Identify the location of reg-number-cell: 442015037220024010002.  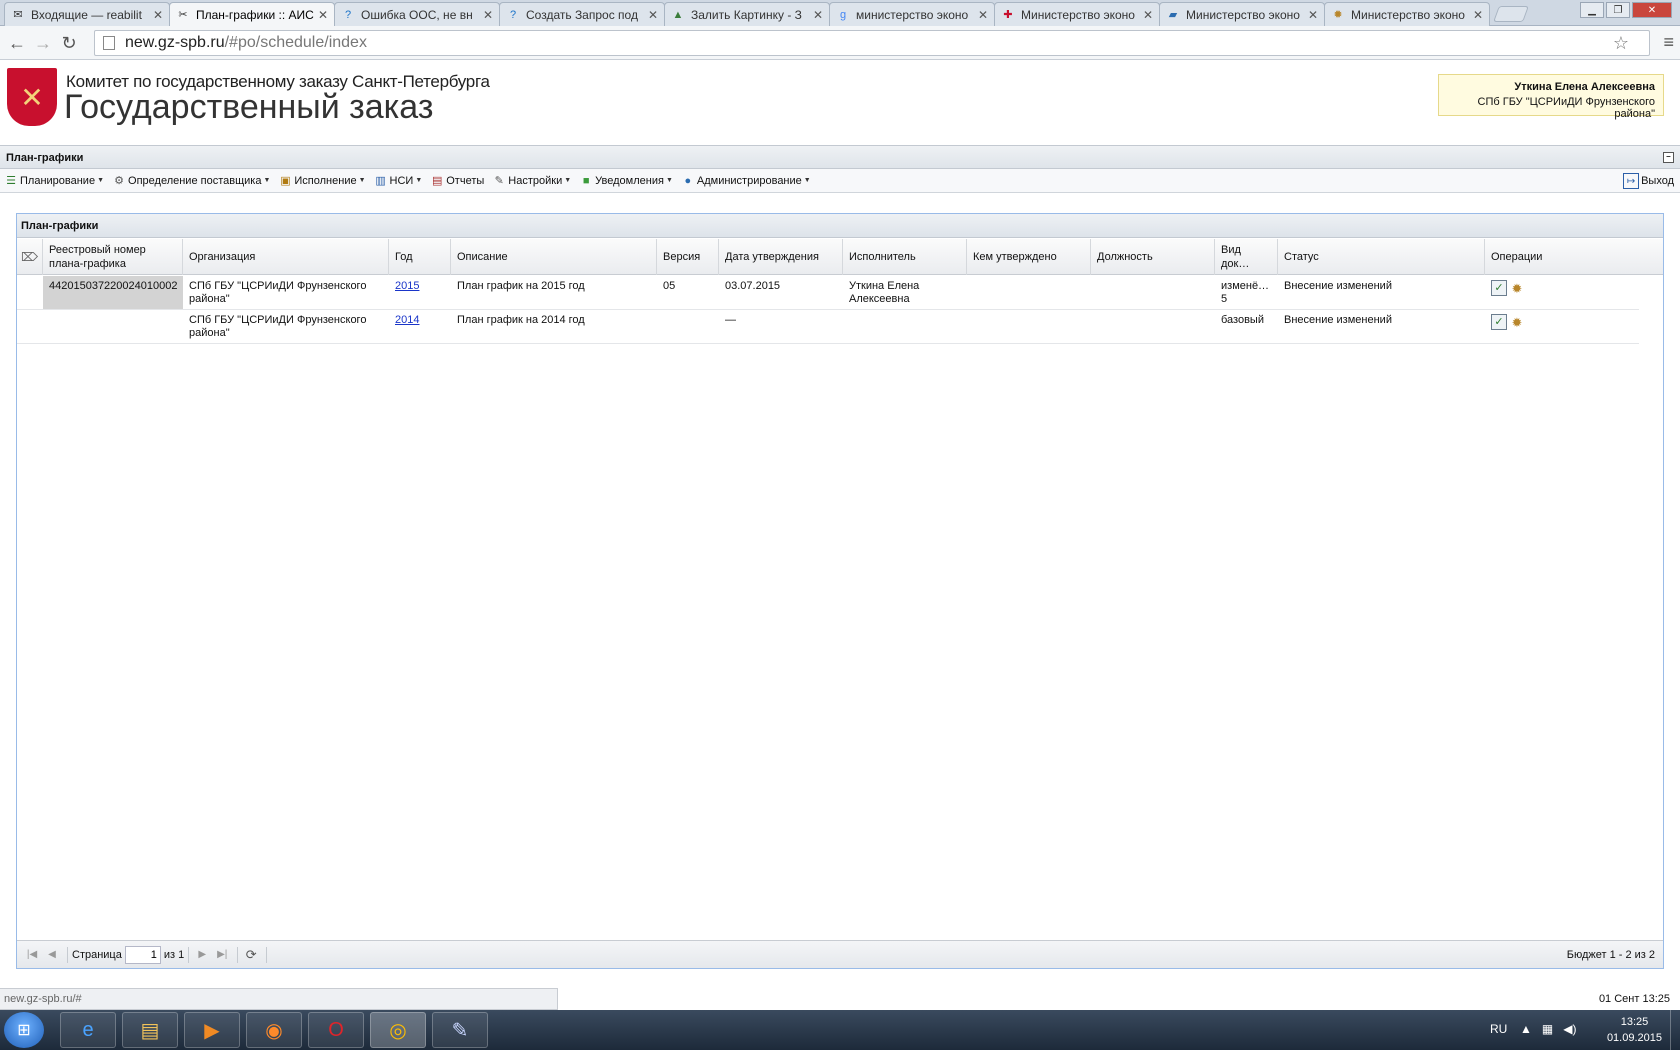
(113, 292).